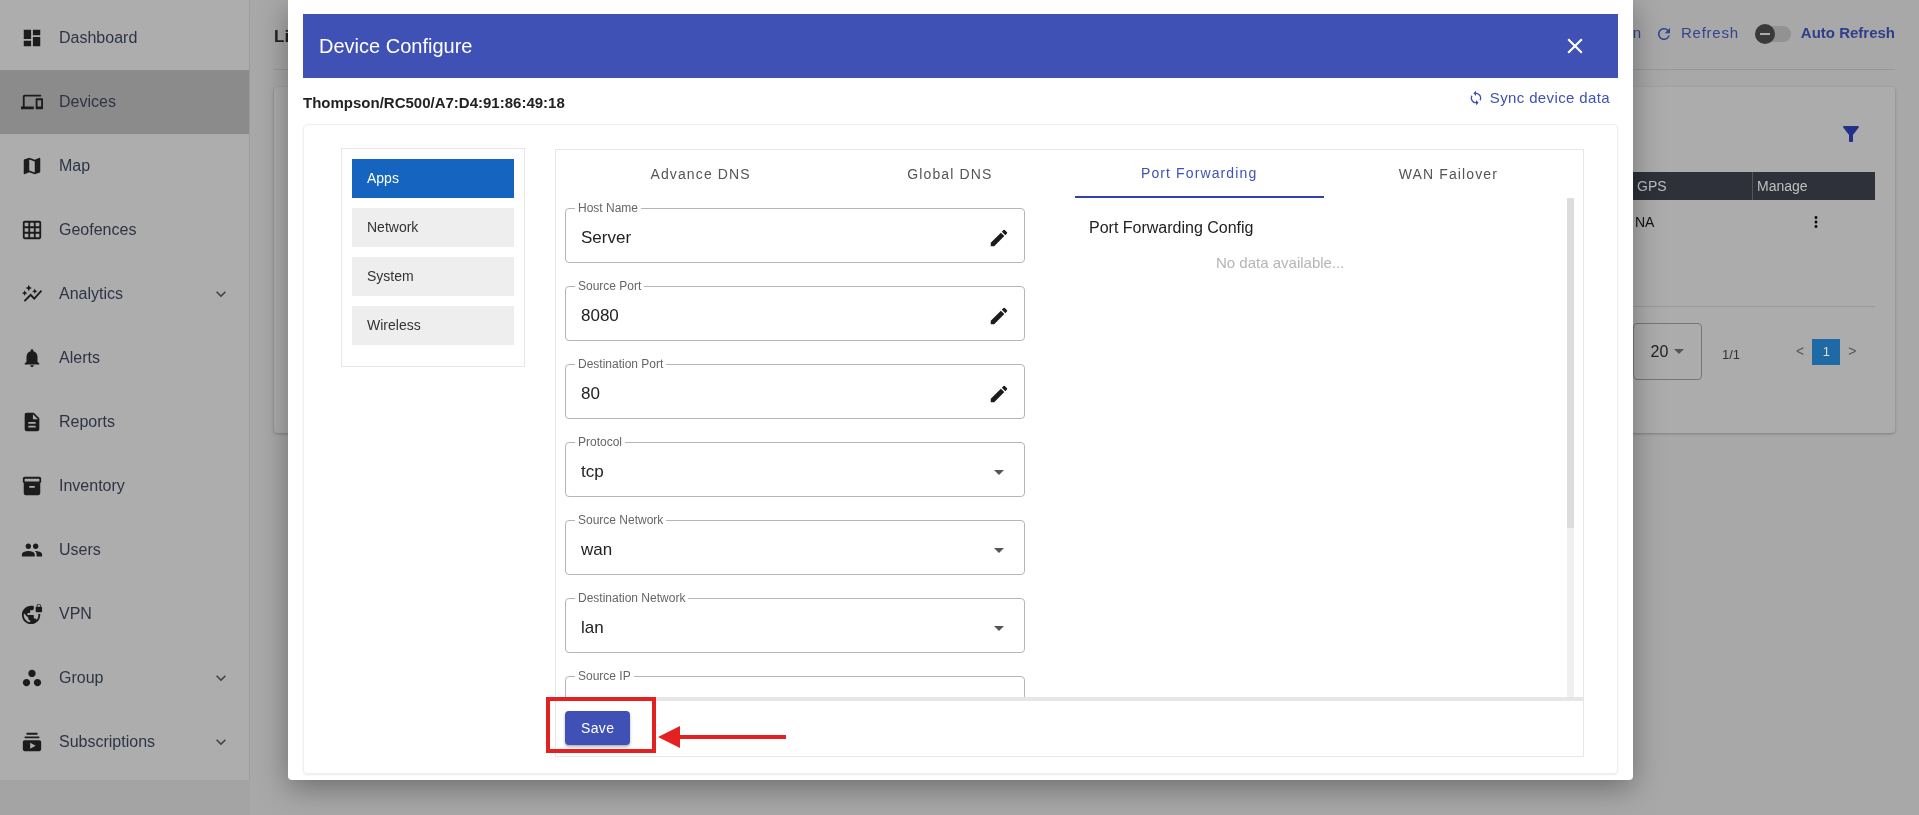 The height and width of the screenshot is (815, 1919). What do you see at coordinates (795, 310) in the screenshot?
I see `input-field: Source Port 8080` at bounding box center [795, 310].